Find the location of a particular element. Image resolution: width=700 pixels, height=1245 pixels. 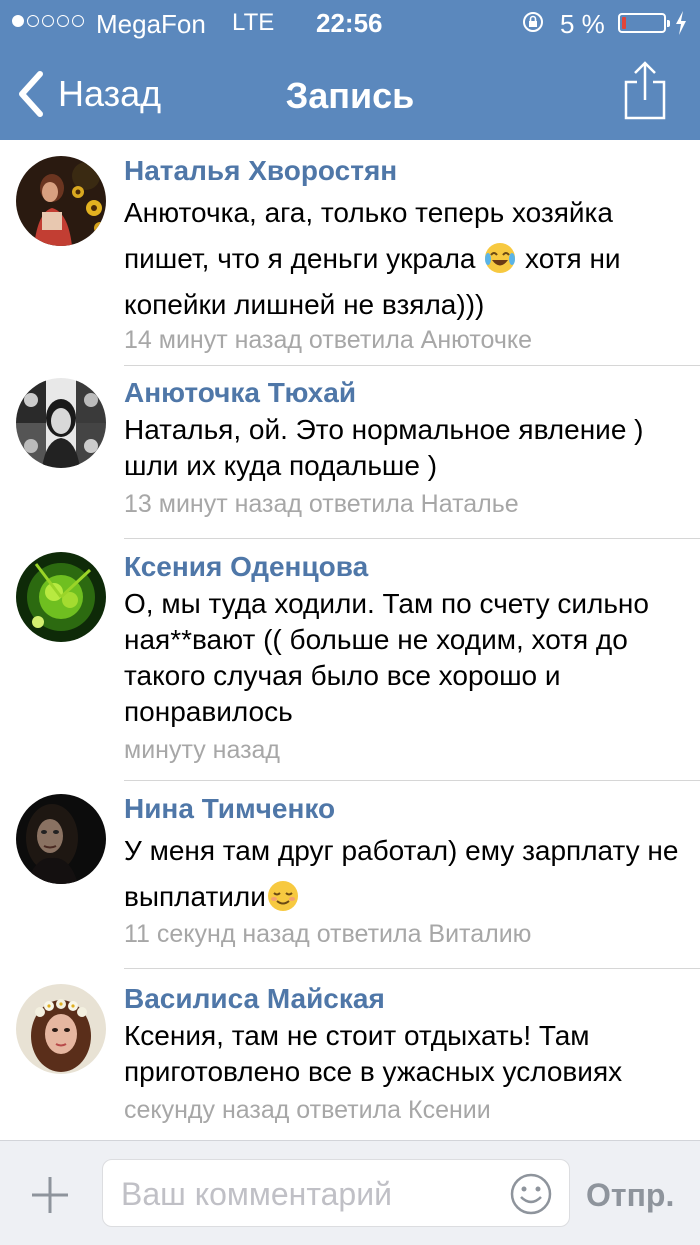

navigation-bar: Назад Запись is located at coordinates (350, 94).